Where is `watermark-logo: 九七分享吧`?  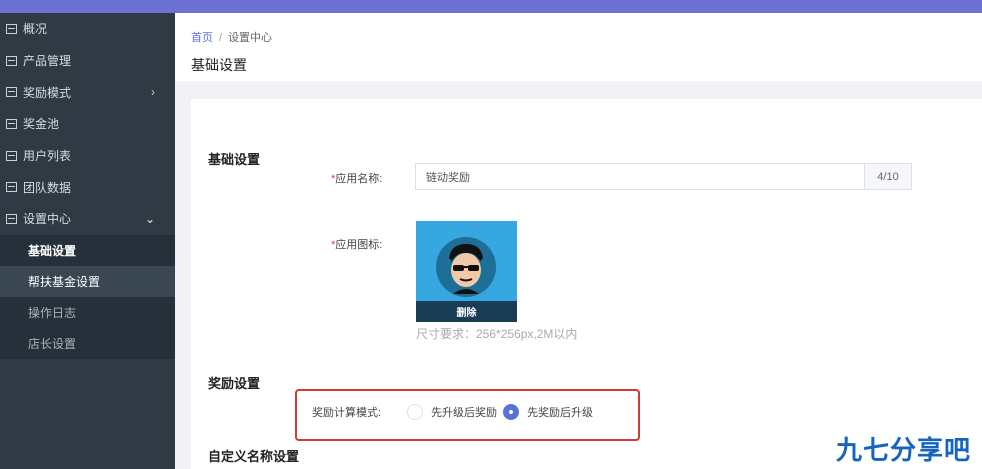 watermark-logo: 九七分享吧 is located at coordinates (904, 451).